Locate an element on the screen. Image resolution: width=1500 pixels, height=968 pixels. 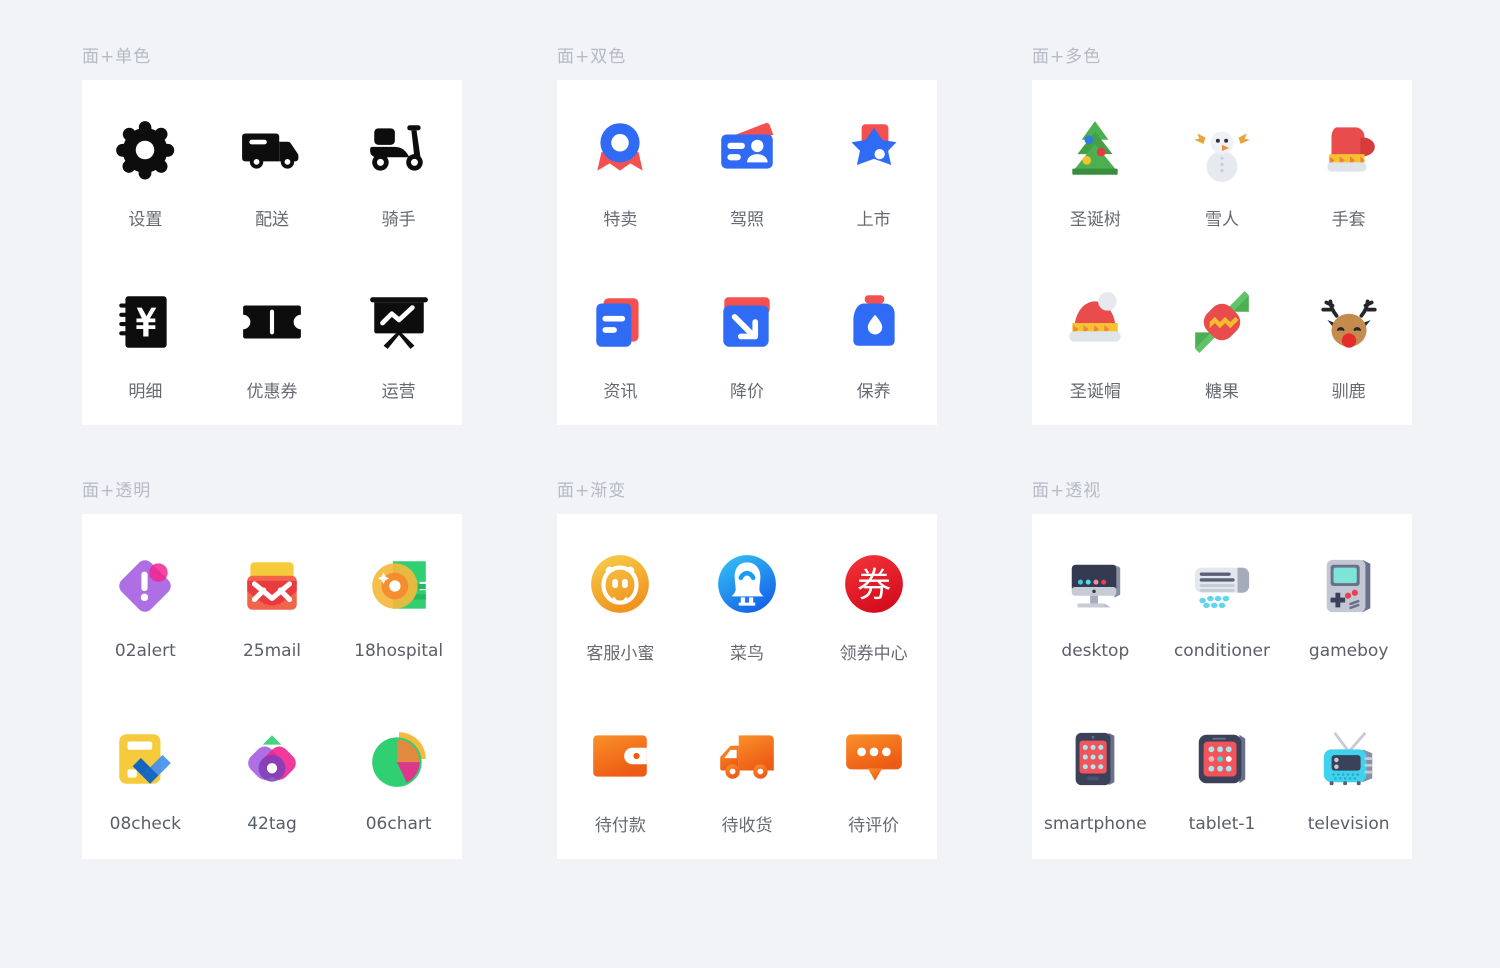
icon-label: 特卖 is located at coordinates (620, 219).